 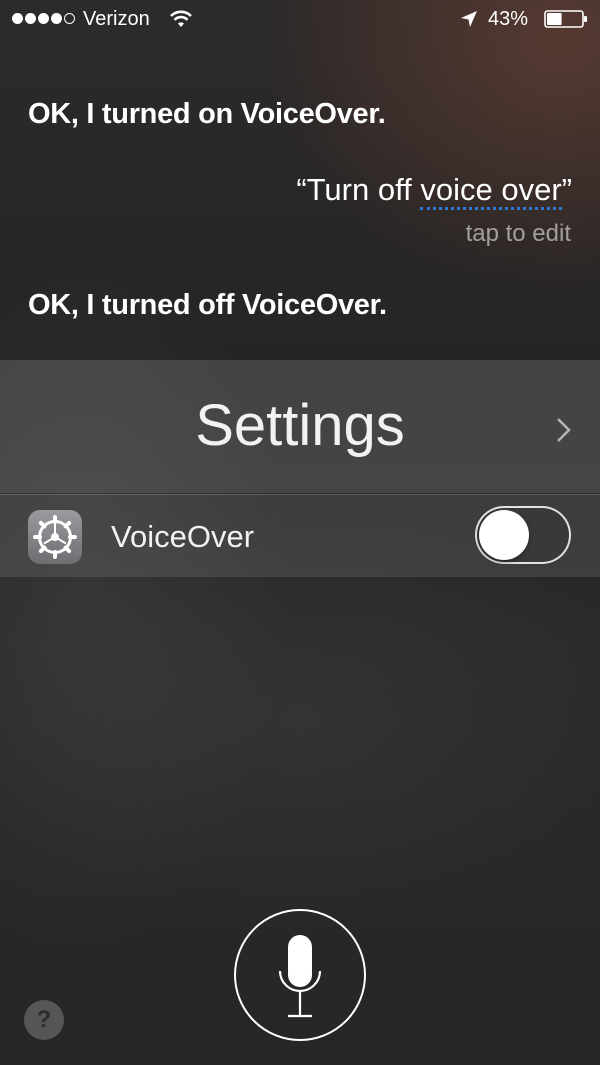 What do you see at coordinates (491, 191) in the screenshot?
I see `editable-word-highlight: voice over` at bounding box center [491, 191].